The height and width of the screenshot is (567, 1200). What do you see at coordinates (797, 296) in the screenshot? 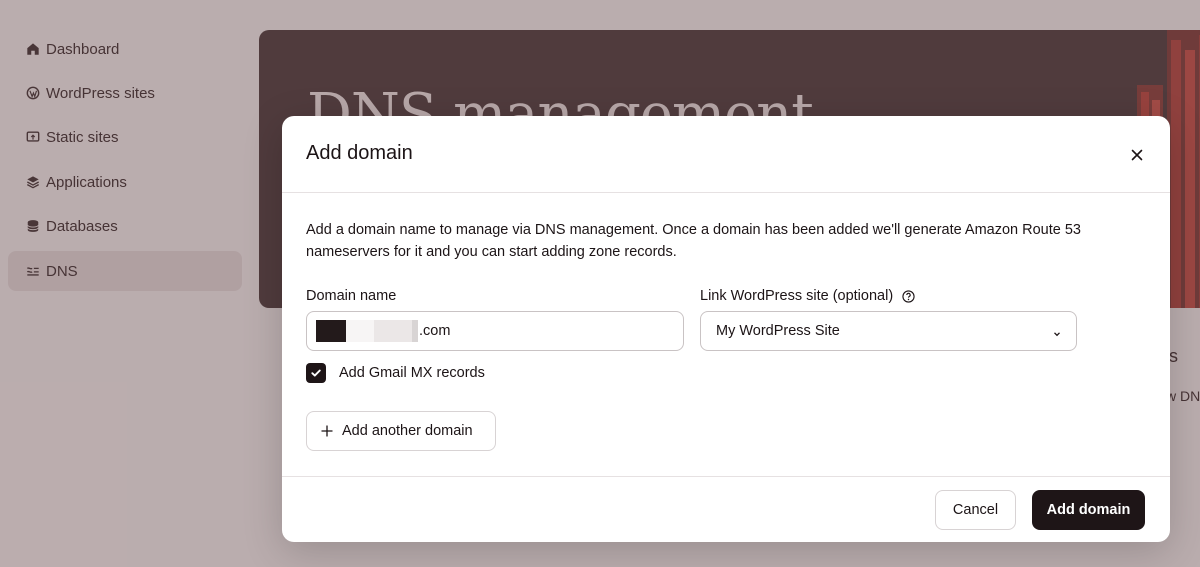
I see `link-wordpress-site-label-text: Link WordPress site (optional)` at bounding box center [797, 296].